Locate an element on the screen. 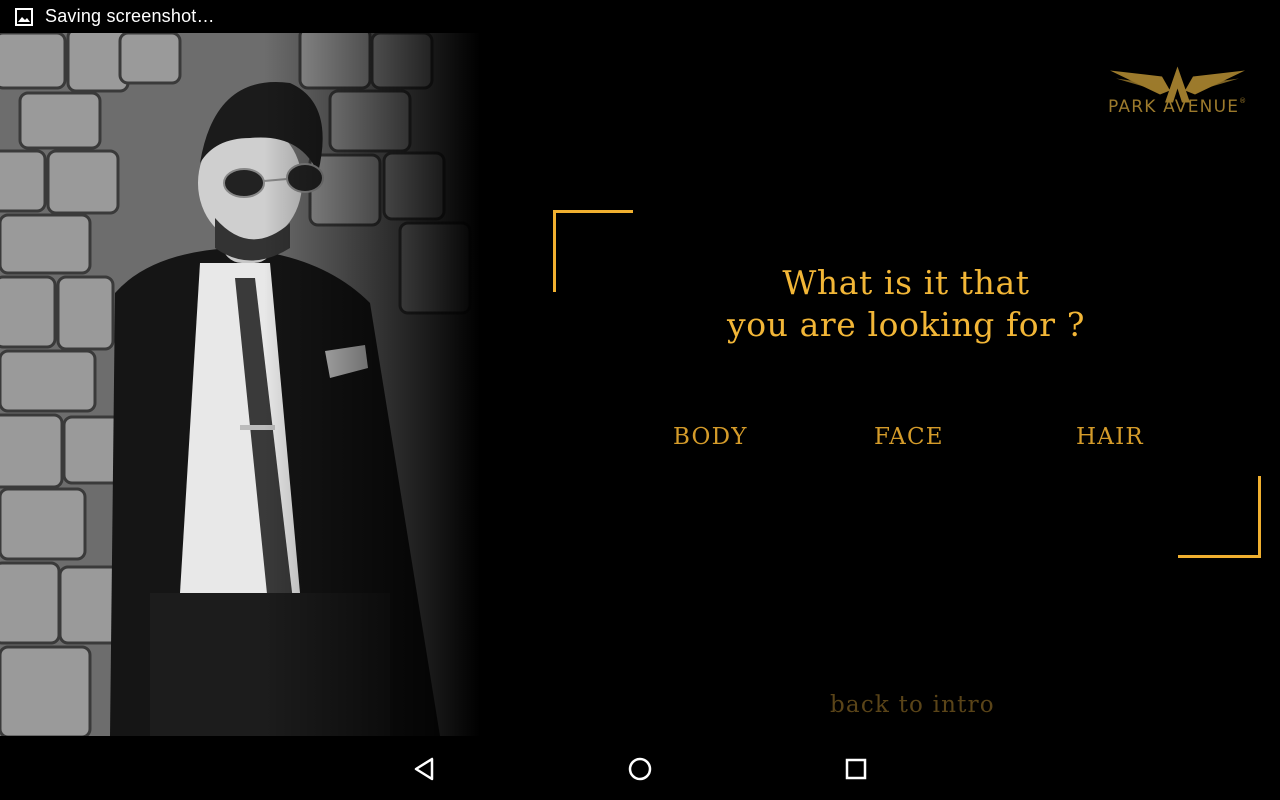  option-body: BODY is located at coordinates (710, 437).